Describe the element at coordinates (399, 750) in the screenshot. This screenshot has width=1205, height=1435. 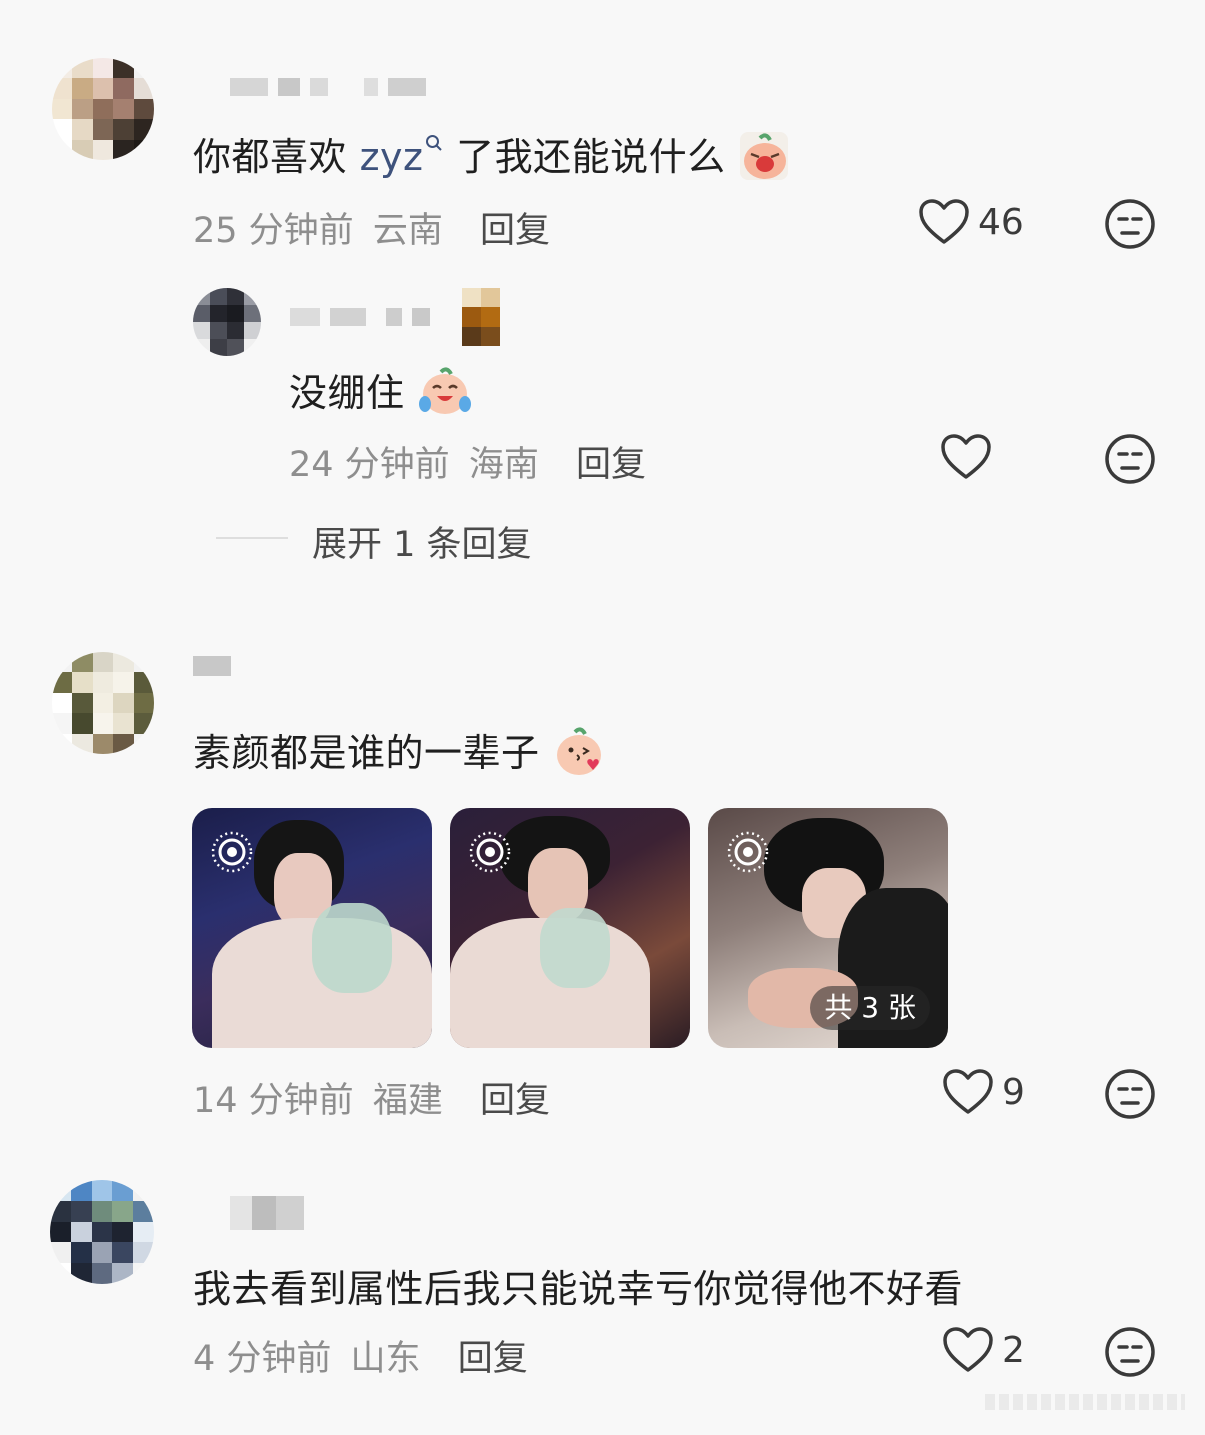
I see `comment-text: 素颜都是谁的一辈子` at that location.